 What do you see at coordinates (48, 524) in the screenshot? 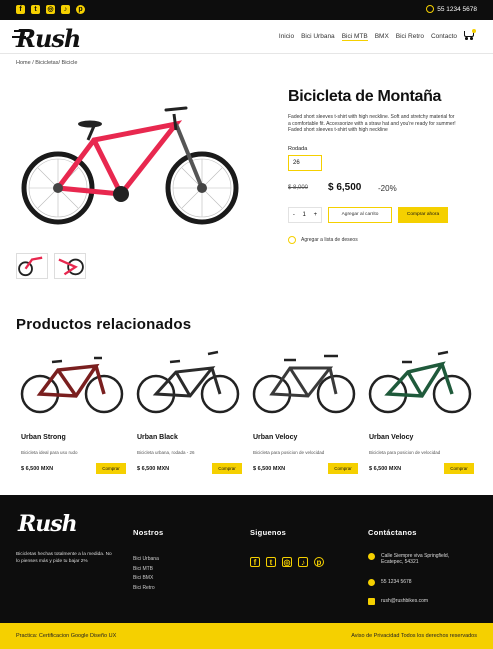
I see `footer-logo: Rush` at bounding box center [48, 524].